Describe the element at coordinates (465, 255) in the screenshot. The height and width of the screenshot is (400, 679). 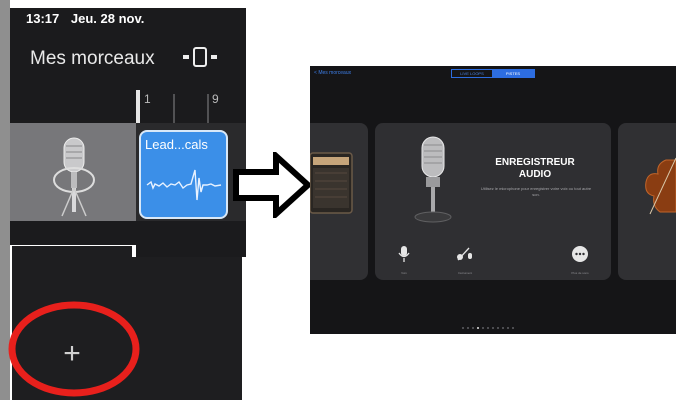
I see `guitar-mic-icon` at that location.